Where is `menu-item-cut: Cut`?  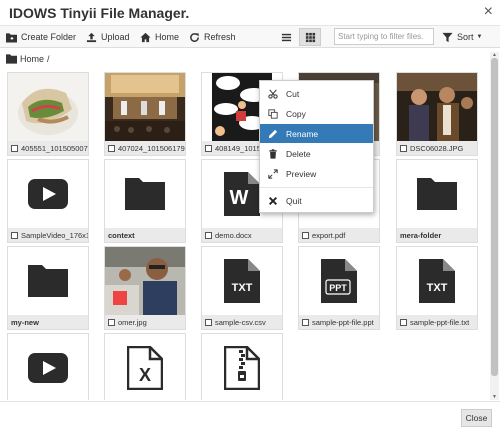
menu-item-cut: Cut is located at coordinates (316, 93).